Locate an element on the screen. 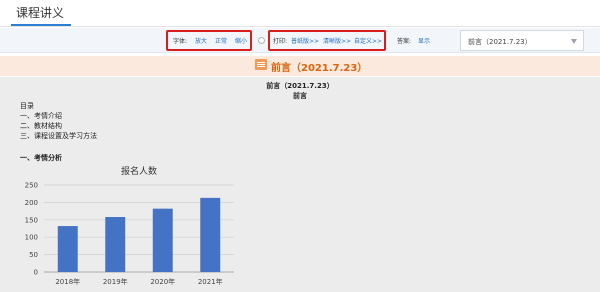 This screenshot has height=292, width=600. y-tick-label-2: 100 is located at coordinates (31, 238).